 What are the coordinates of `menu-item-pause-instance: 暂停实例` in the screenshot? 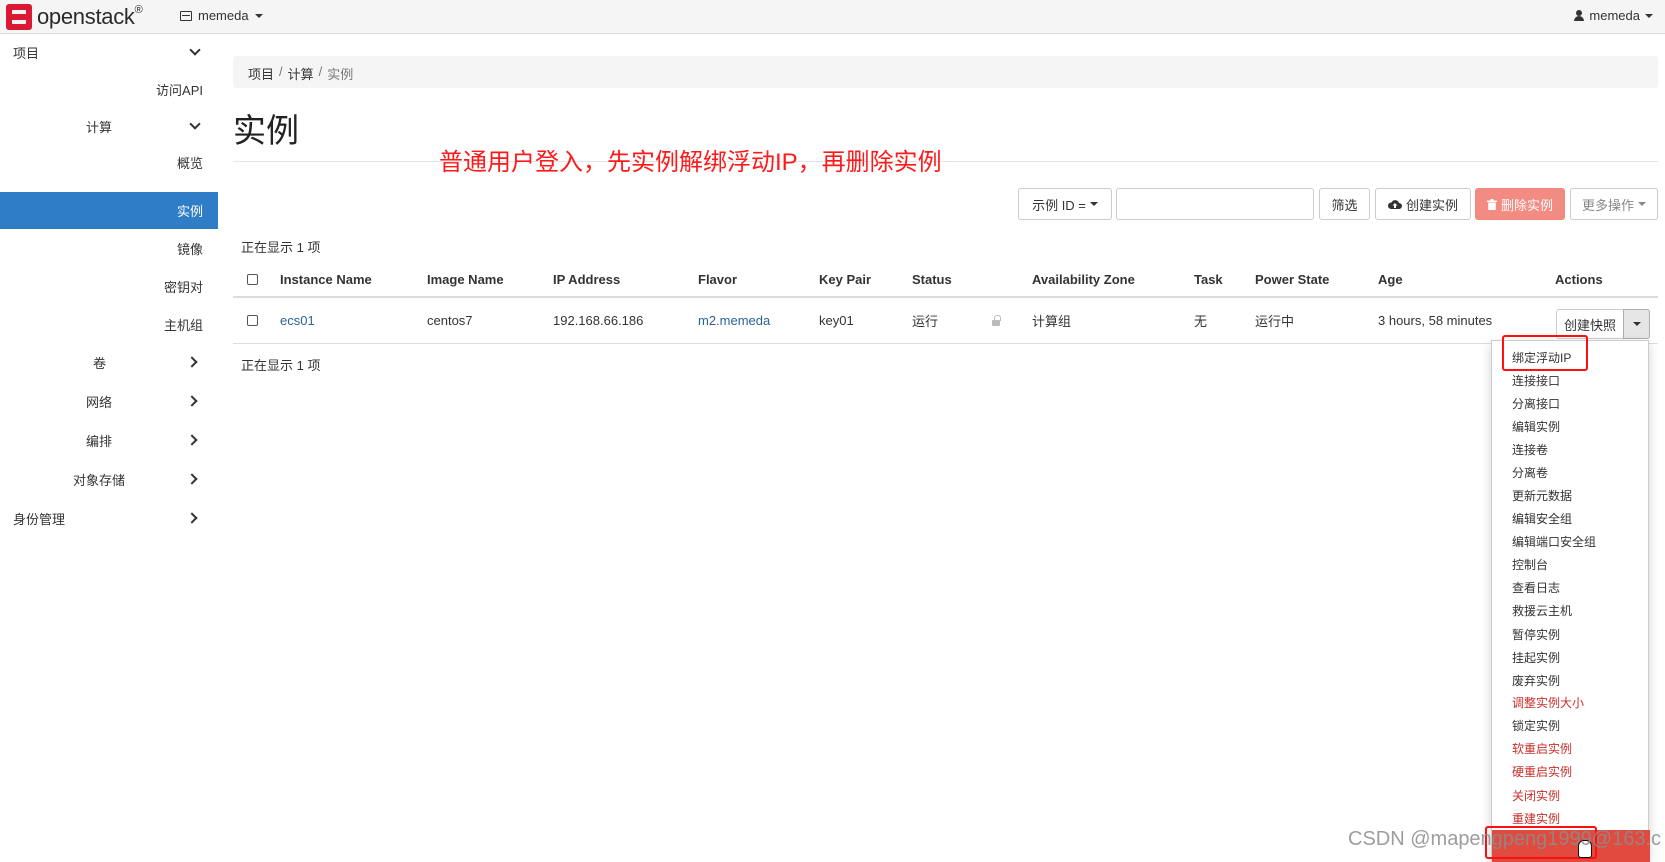 It's located at (1536, 634).